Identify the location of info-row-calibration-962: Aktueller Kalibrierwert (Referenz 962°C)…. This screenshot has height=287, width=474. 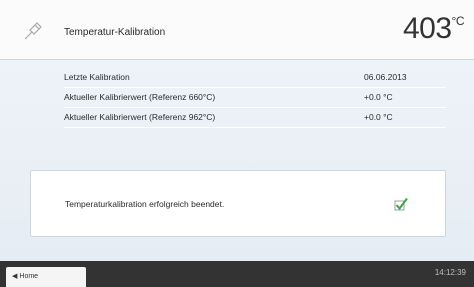
(255, 118).